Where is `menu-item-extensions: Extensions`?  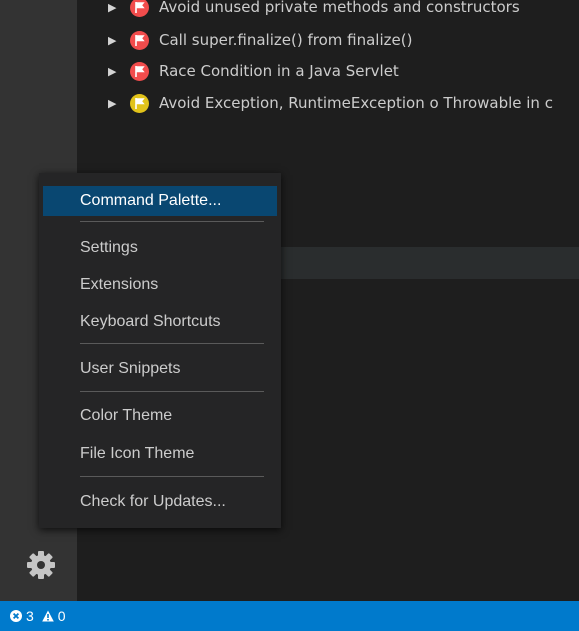 menu-item-extensions: Extensions is located at coordinates (160, 285).